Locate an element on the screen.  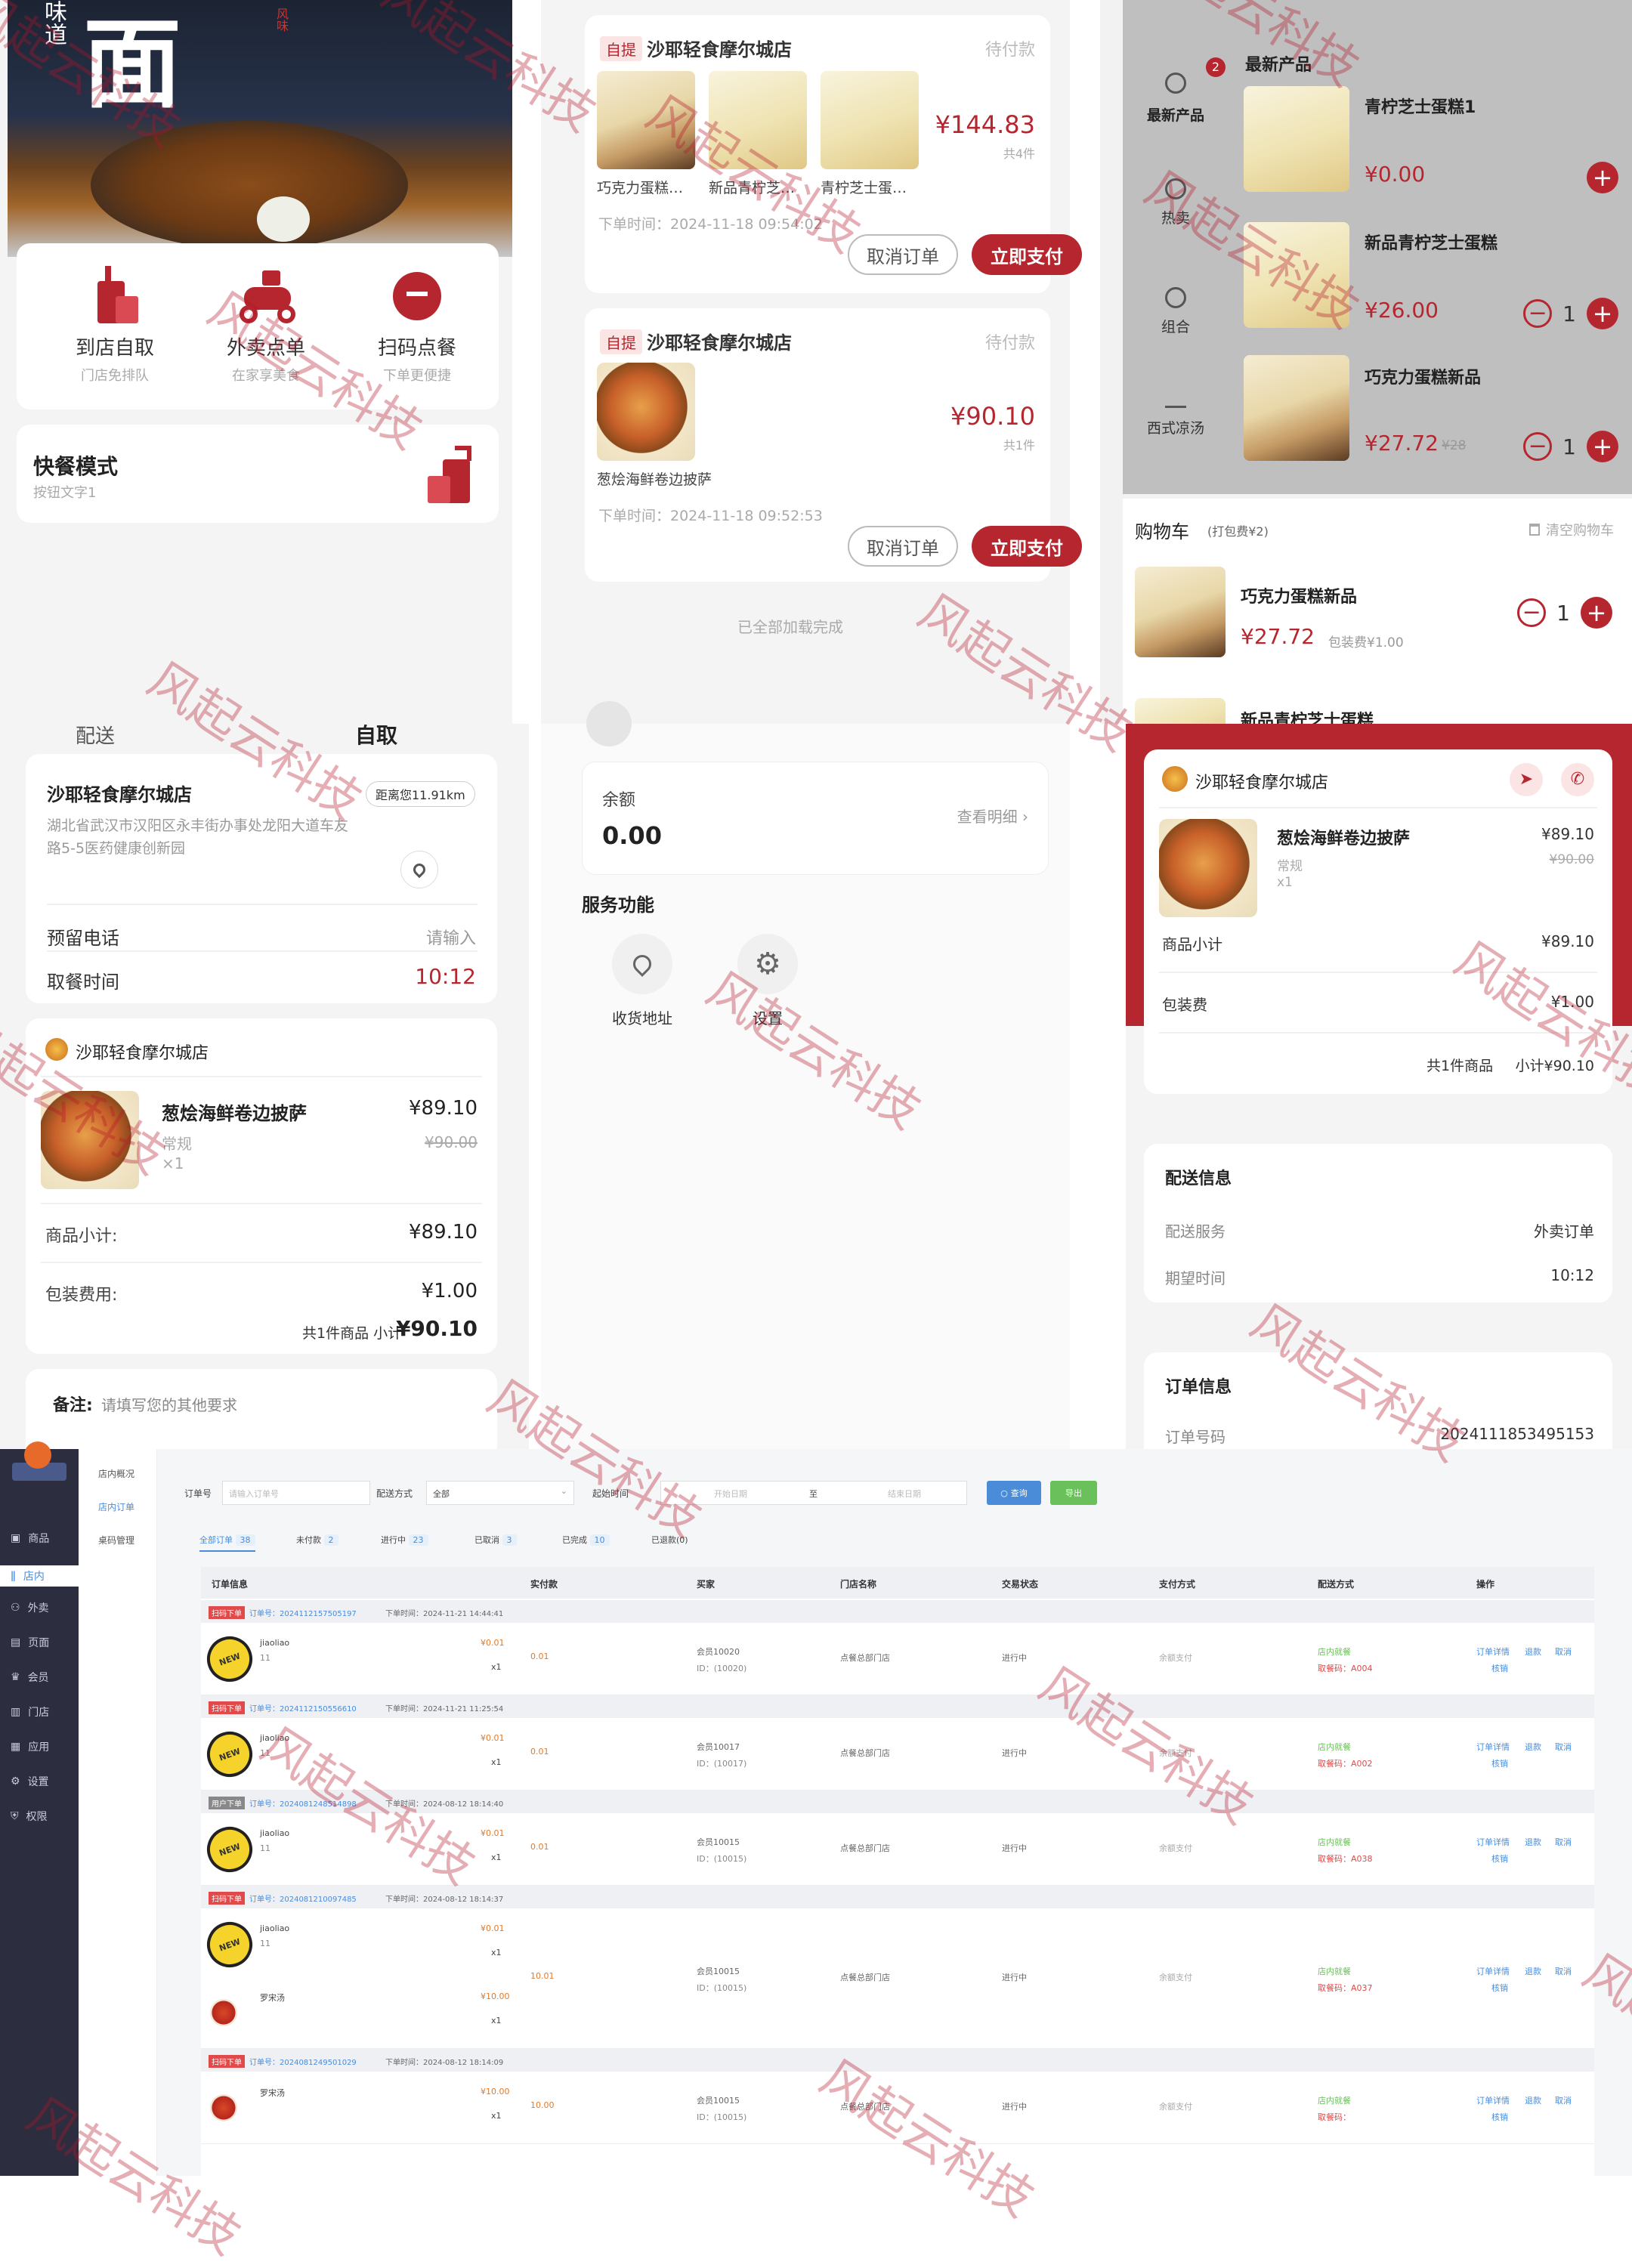
order-number: 订单号：2024081210097485 is located at coordinates (303, 1898).